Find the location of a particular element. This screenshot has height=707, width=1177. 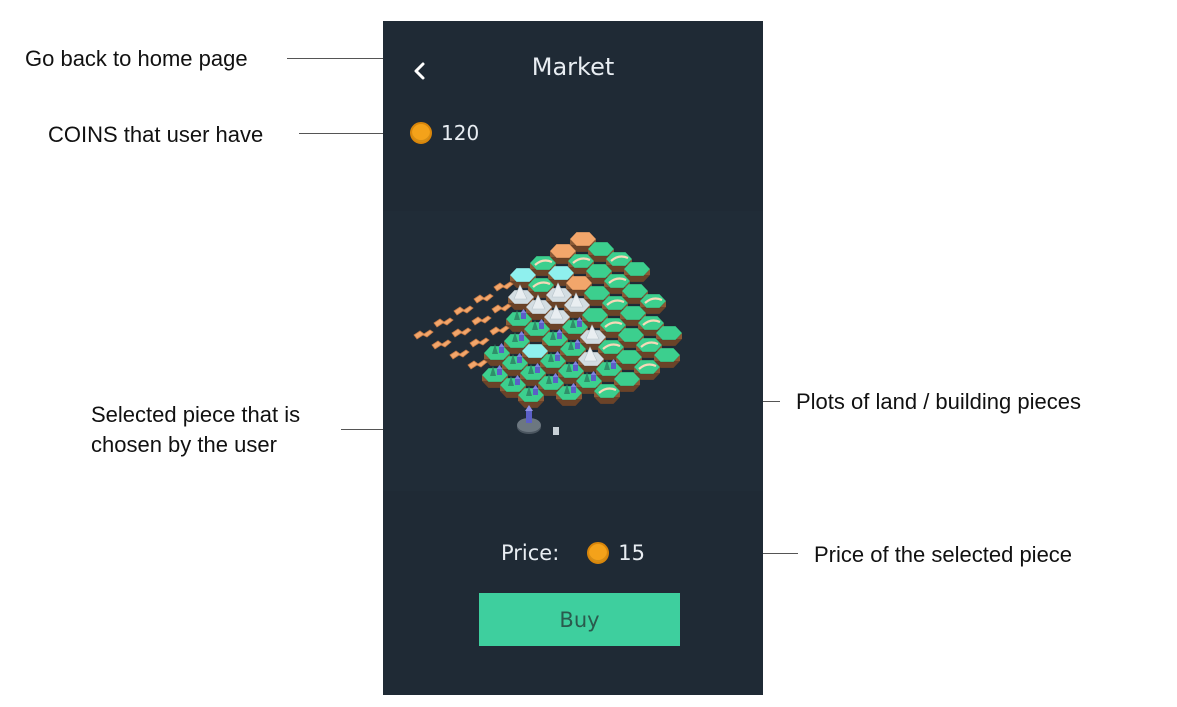

annotation-selected-line1: Selected piece that is is located at coordinates (196, 414).